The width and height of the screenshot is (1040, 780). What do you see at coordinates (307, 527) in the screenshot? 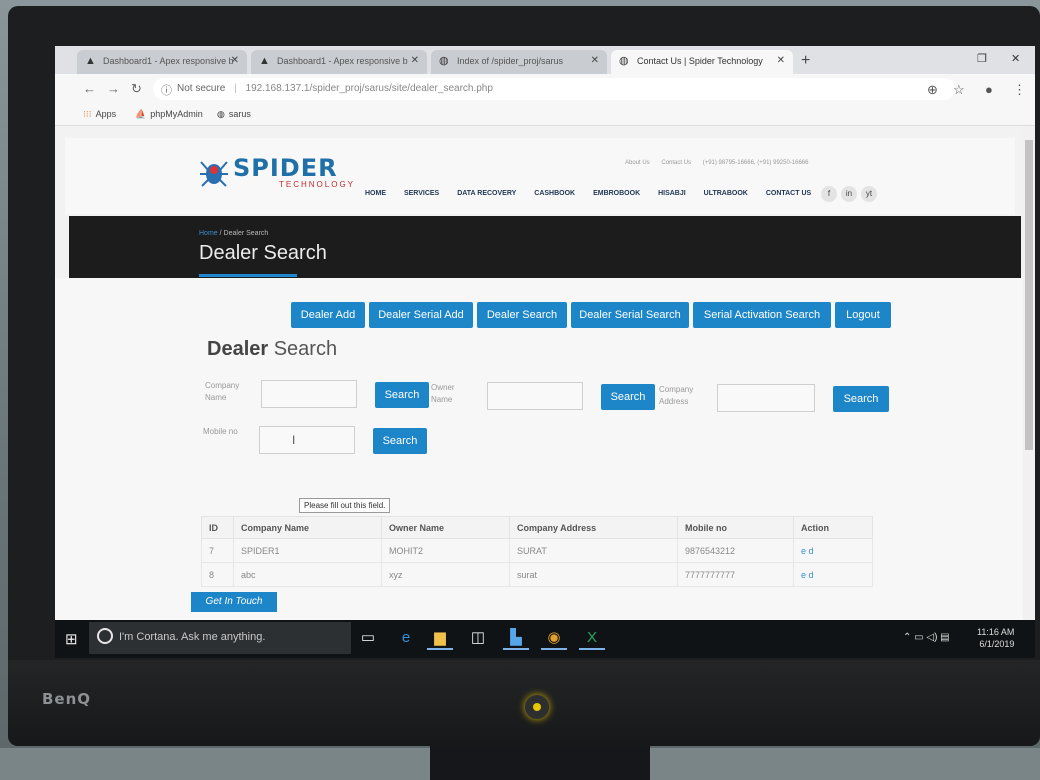
I see `column-header: Company Name` at bounding box center [307, 527].